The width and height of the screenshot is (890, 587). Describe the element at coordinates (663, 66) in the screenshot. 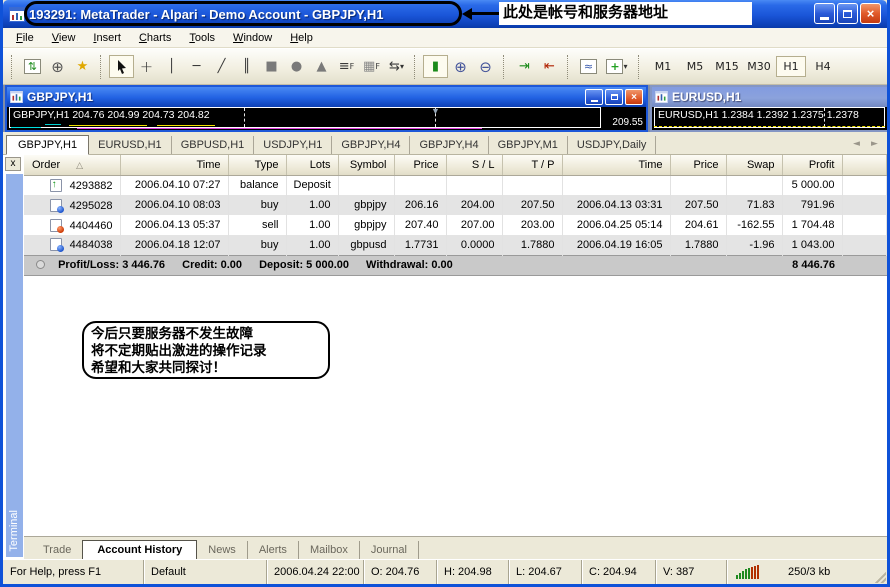

I see `timeframe-m1-button: M1` at that location.